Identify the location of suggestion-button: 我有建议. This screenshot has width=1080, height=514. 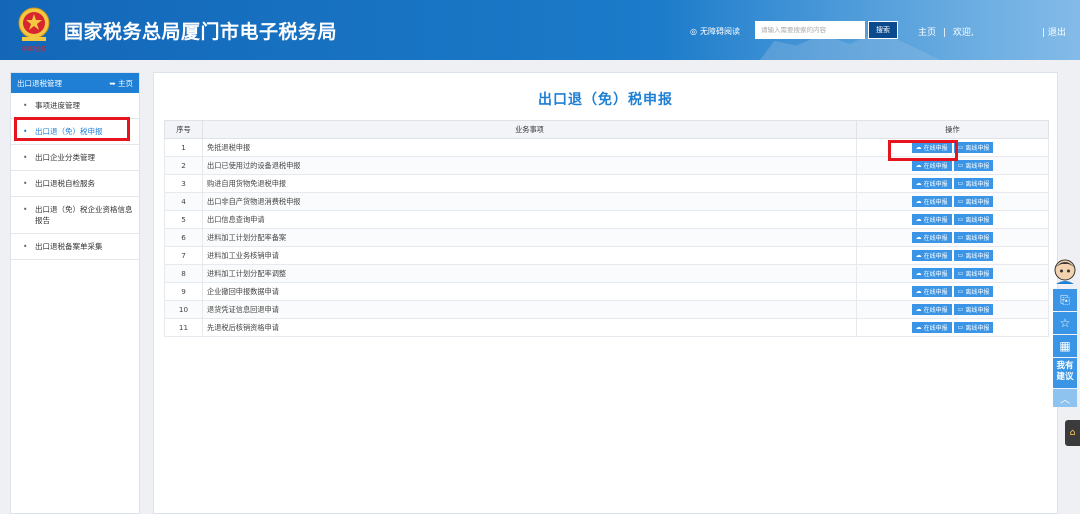
(1065, 373).